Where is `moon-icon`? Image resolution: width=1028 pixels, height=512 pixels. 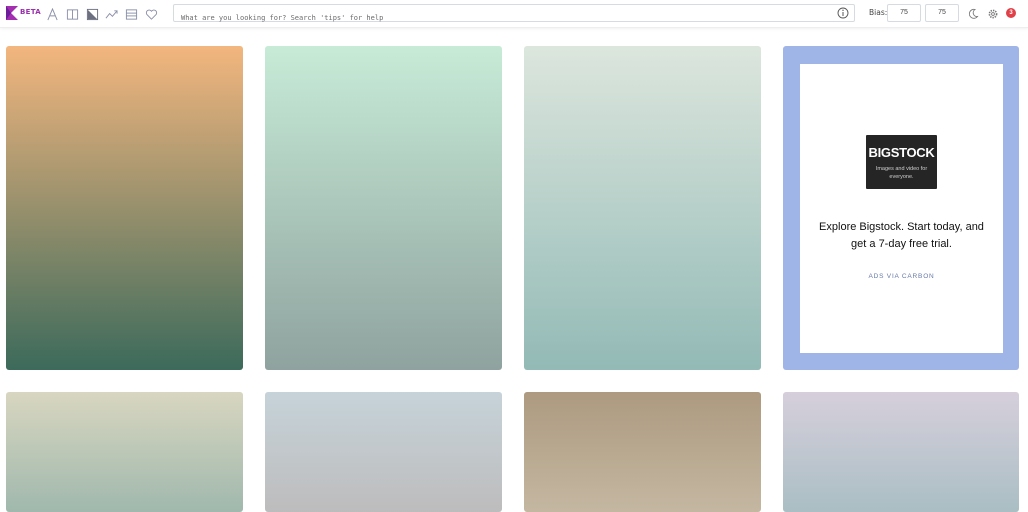
moon-icon is located at coordinates (973, 14).